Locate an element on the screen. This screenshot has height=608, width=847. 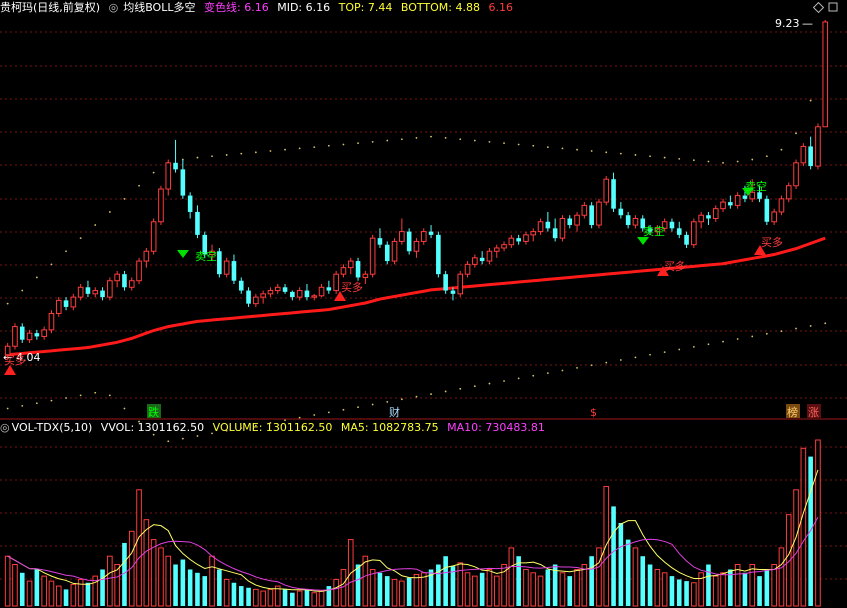
marker-3: $ is located at coordinates (593, 412).